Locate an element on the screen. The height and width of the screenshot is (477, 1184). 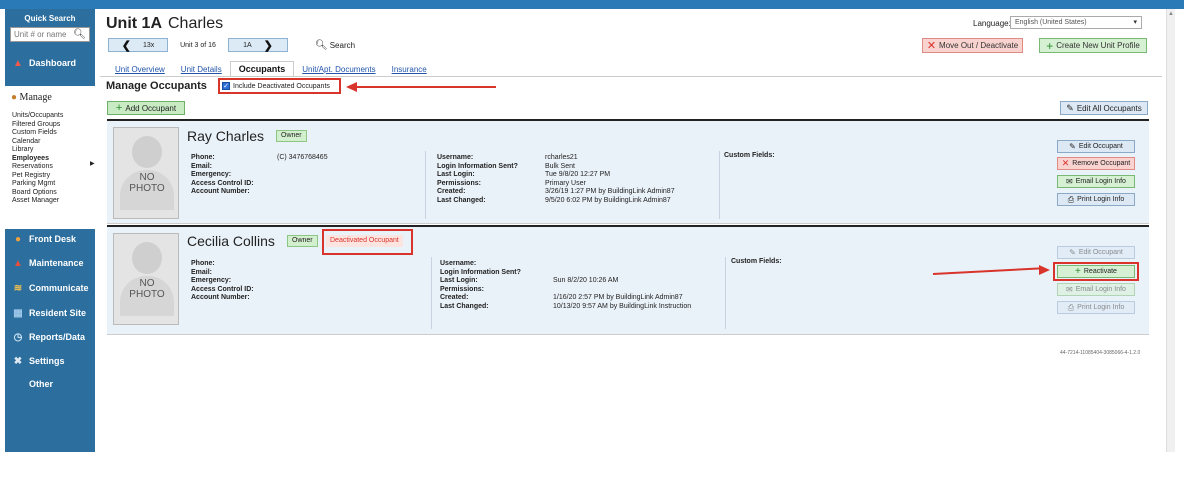
sidebar-item-maintenance: ▲ Maintenance is located at coordinates (47, 263).